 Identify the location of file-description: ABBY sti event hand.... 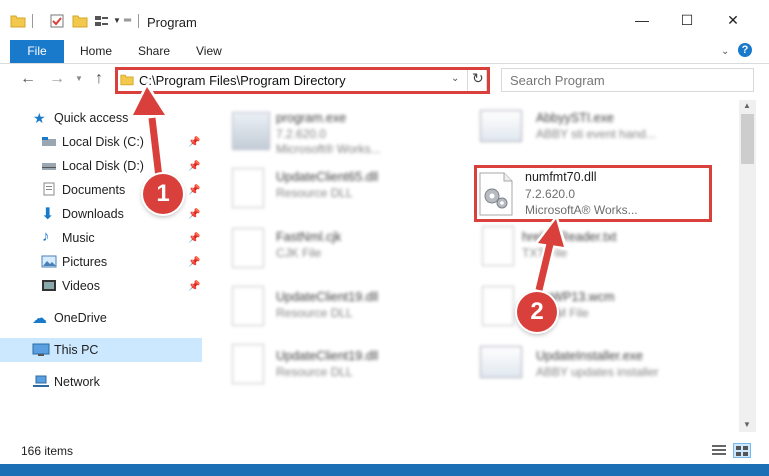
(596, 134).